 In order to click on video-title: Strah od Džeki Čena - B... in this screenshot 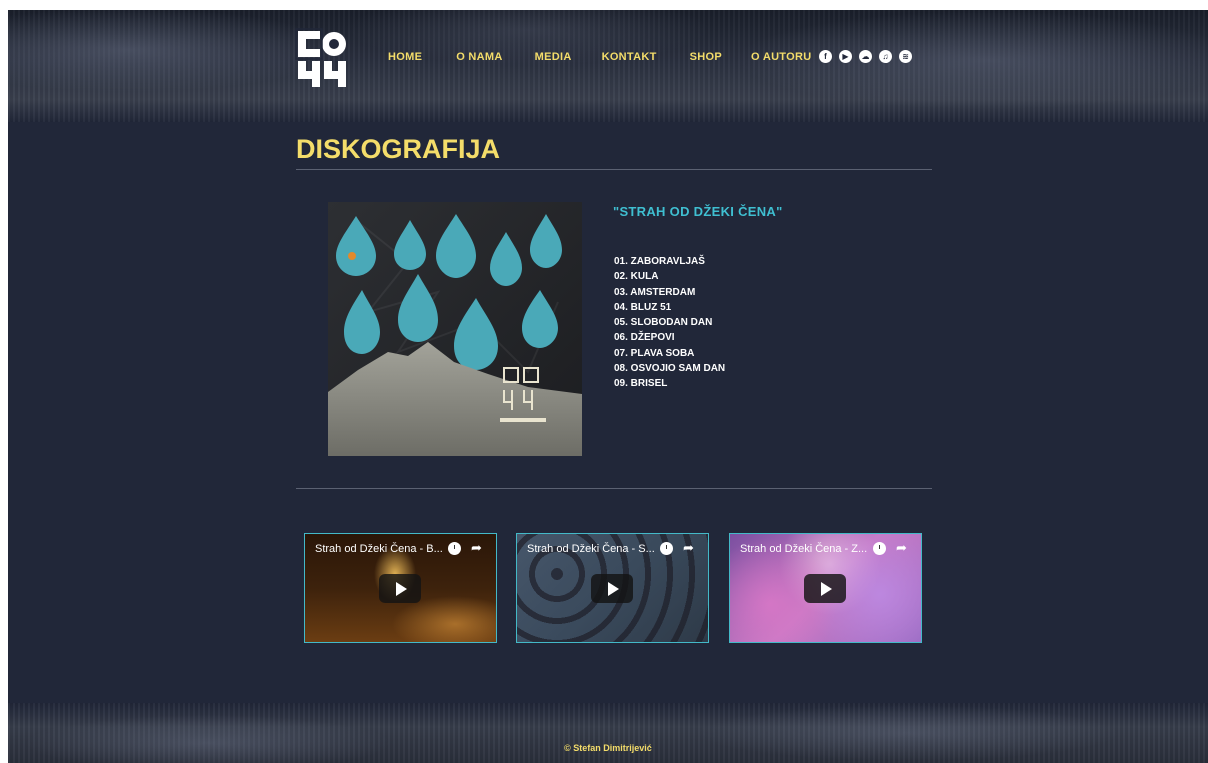, I will do `click(379, 549)`.